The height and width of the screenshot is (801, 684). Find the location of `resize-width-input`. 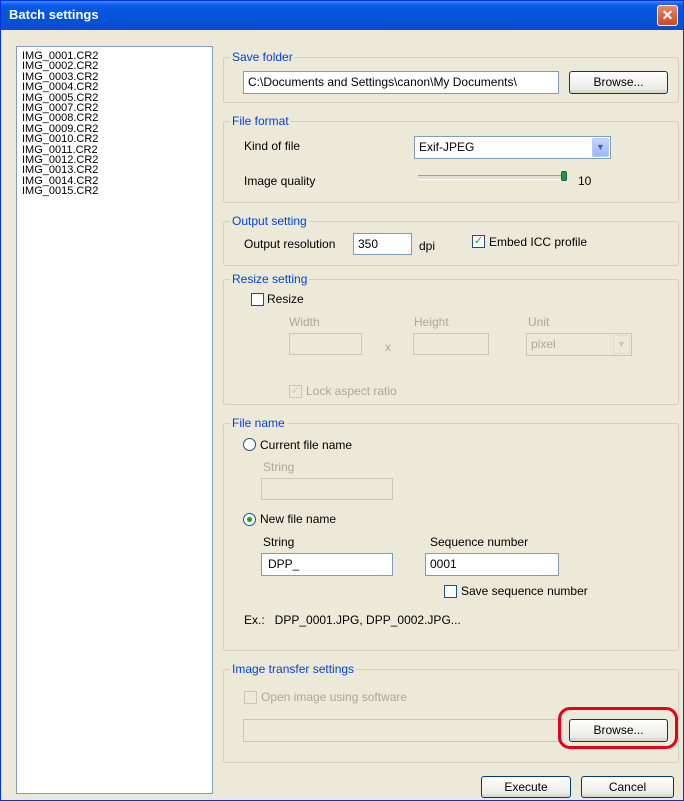

resize-width-input is located at coordinates (325, 344).